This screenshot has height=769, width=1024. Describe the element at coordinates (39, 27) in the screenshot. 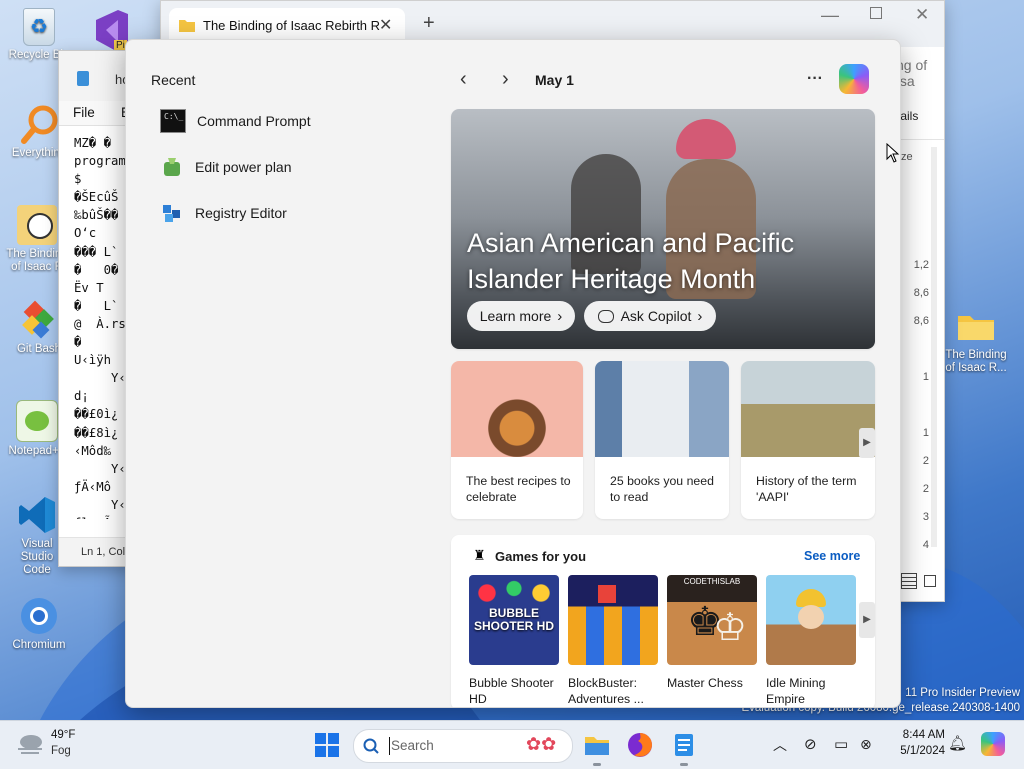

I see `recycle-bin-icon: ♻` at that location.